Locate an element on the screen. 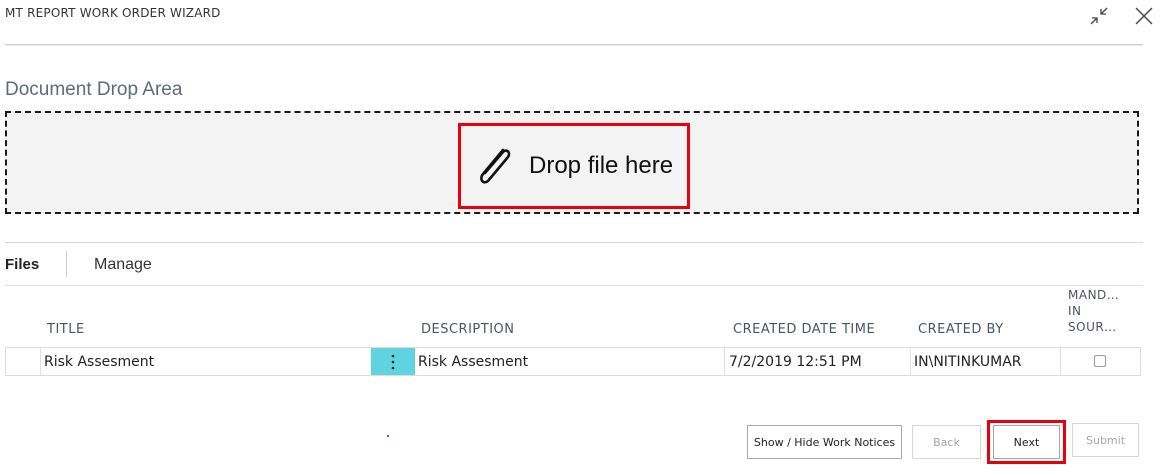 This screenshot has width=1160, height=469. mandatory-checkbox is located at coordinates (1100, 361).